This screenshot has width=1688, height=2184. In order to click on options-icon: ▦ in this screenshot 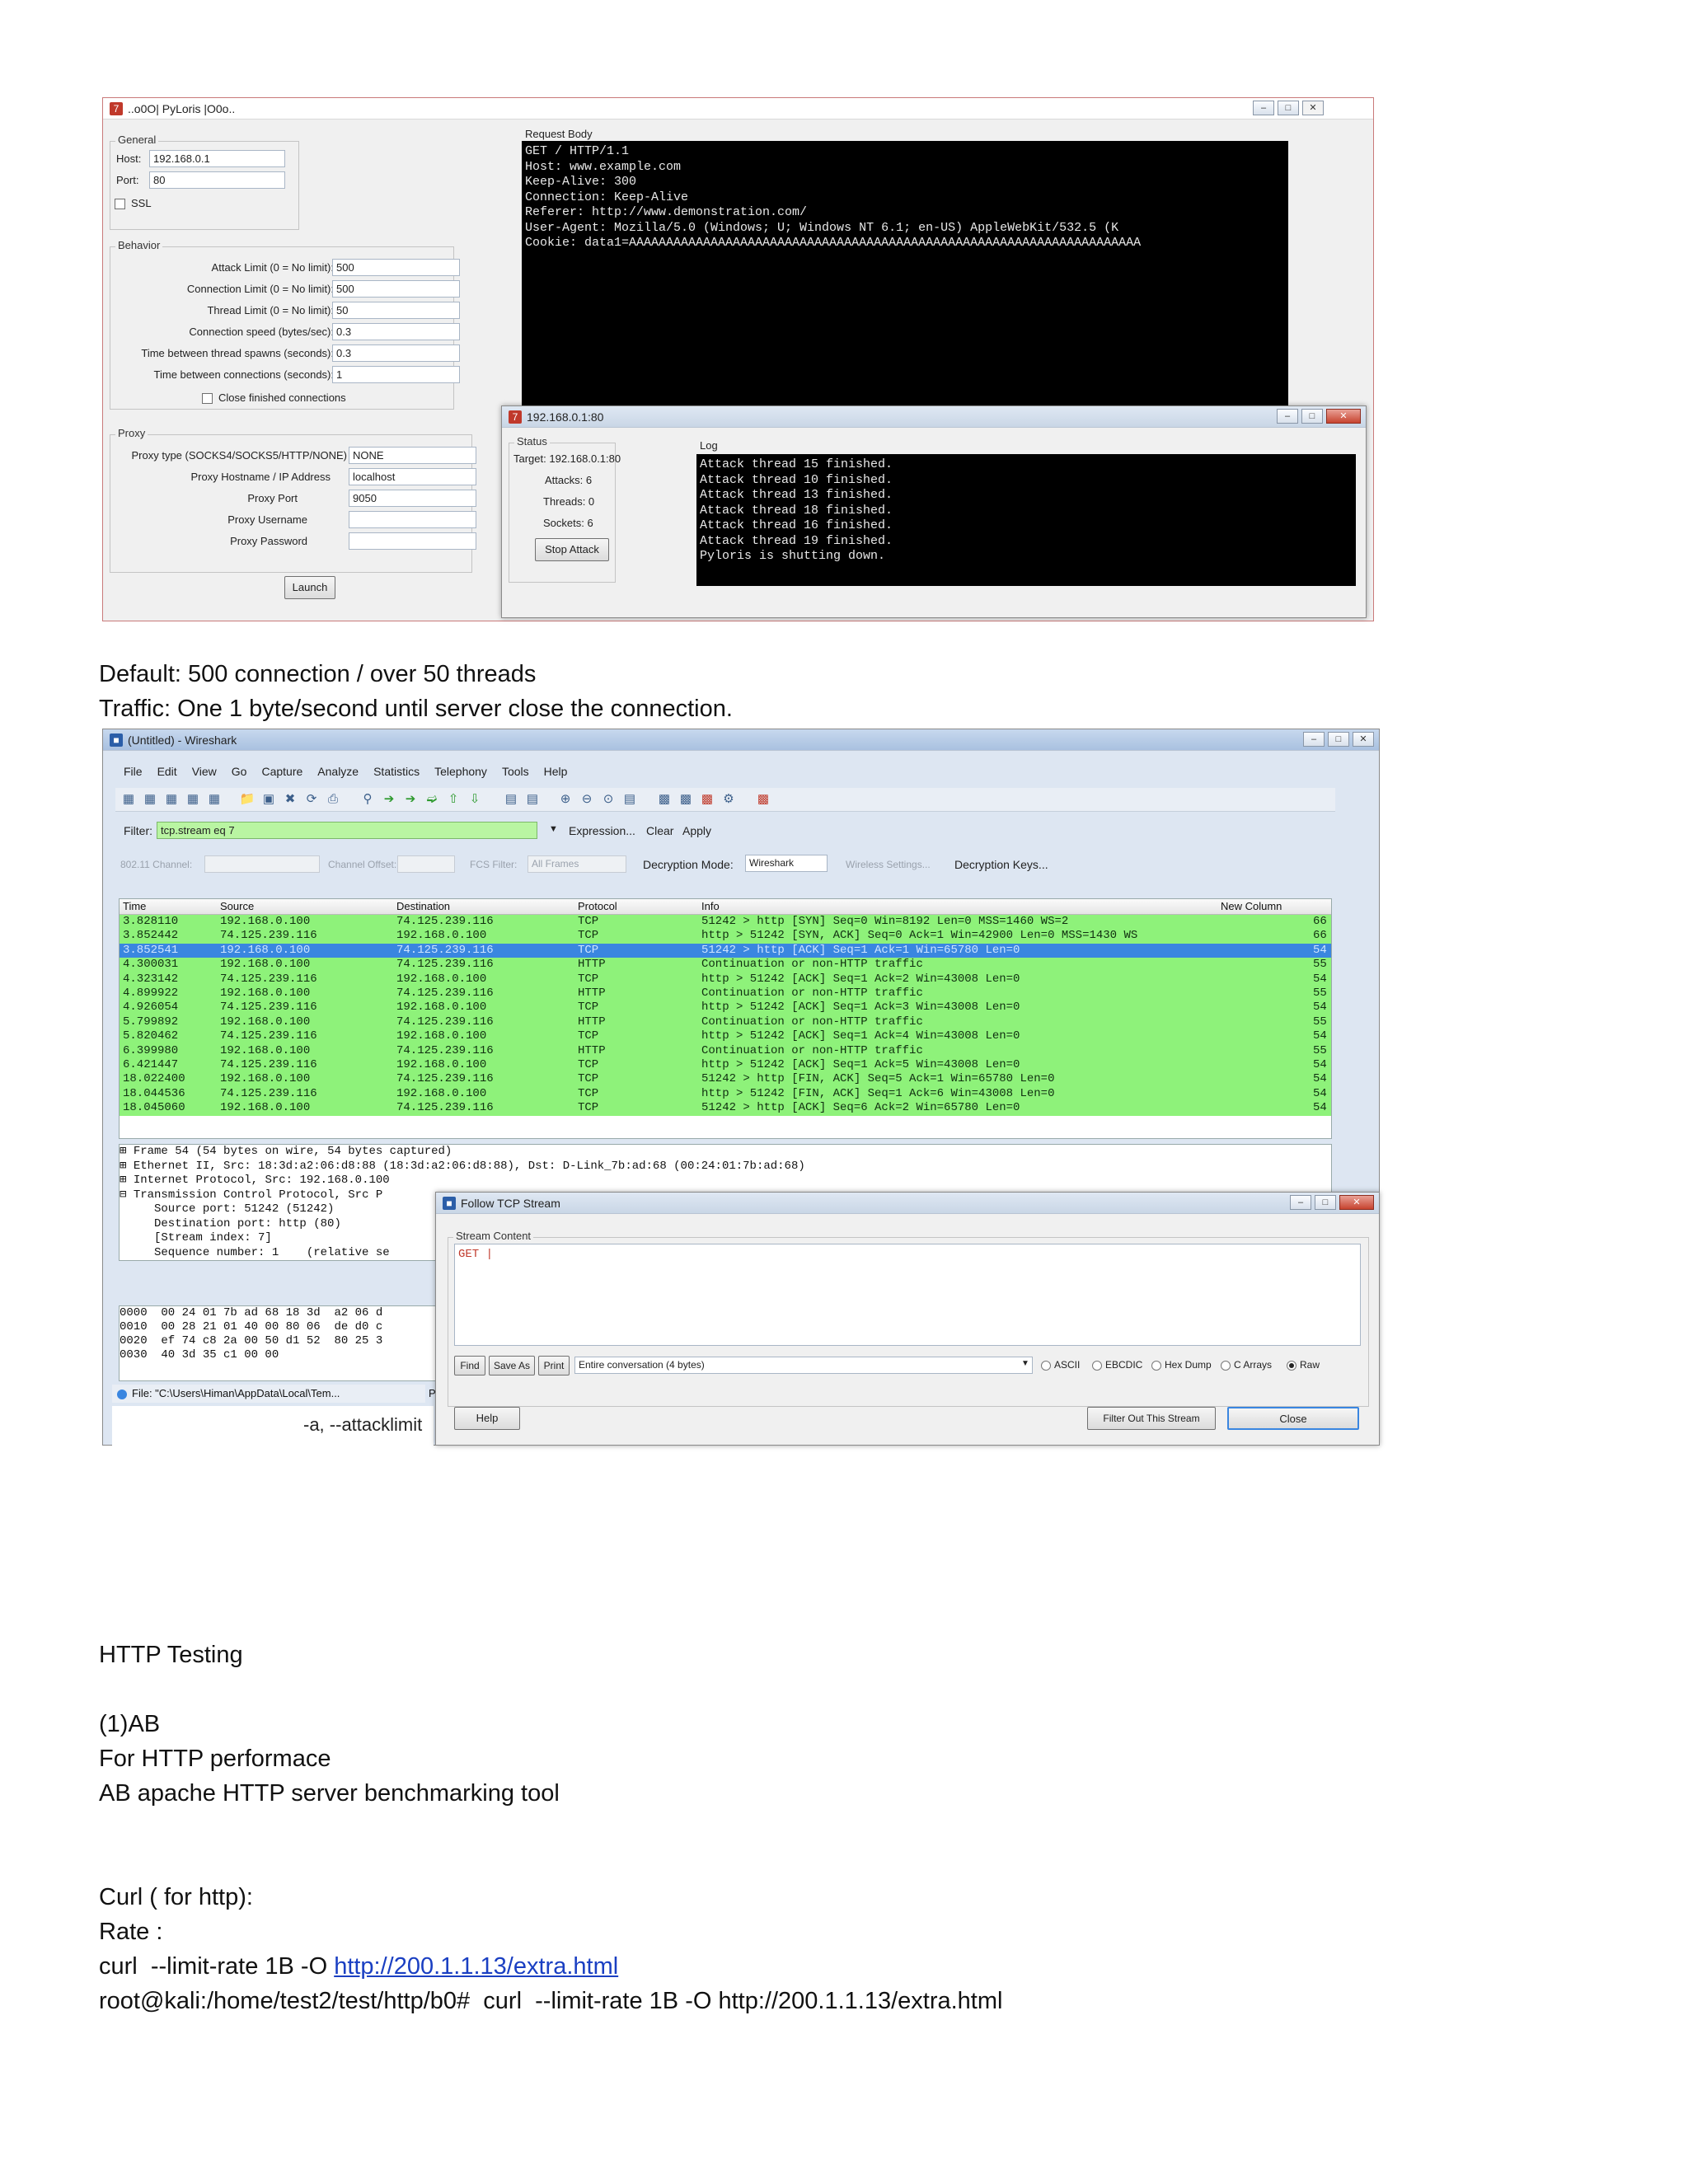, I will do `click(150, 799)`.